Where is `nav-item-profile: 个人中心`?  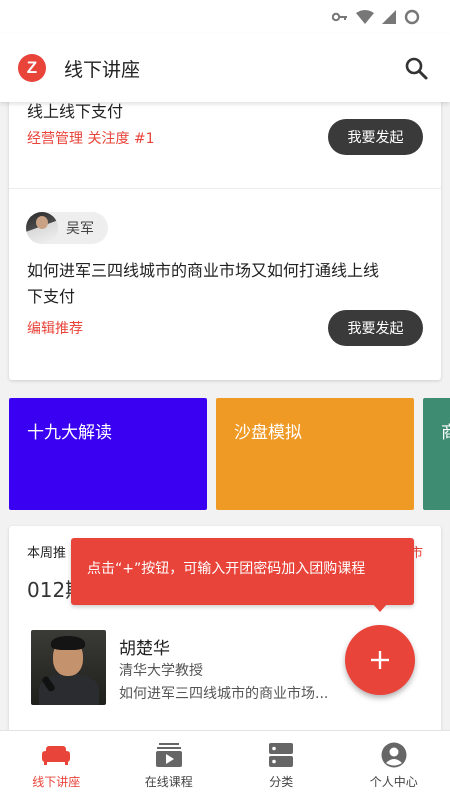 nav-item-profile: 个人中心 is located at coordinates (394, 765).